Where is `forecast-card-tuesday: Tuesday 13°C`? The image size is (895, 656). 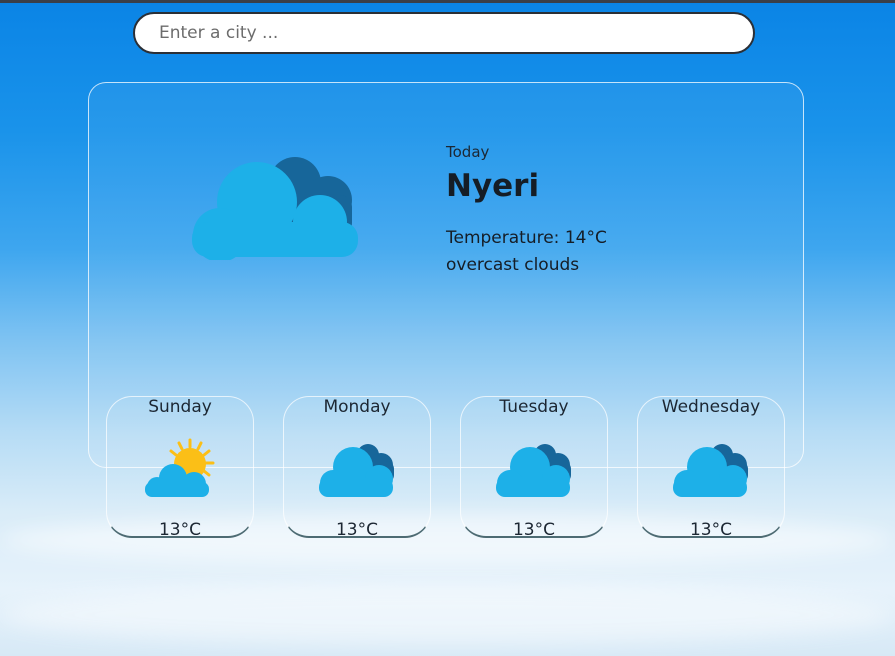
forecast-card-tuesday: Tuesday 13°C is located at coordinates (534, 468).